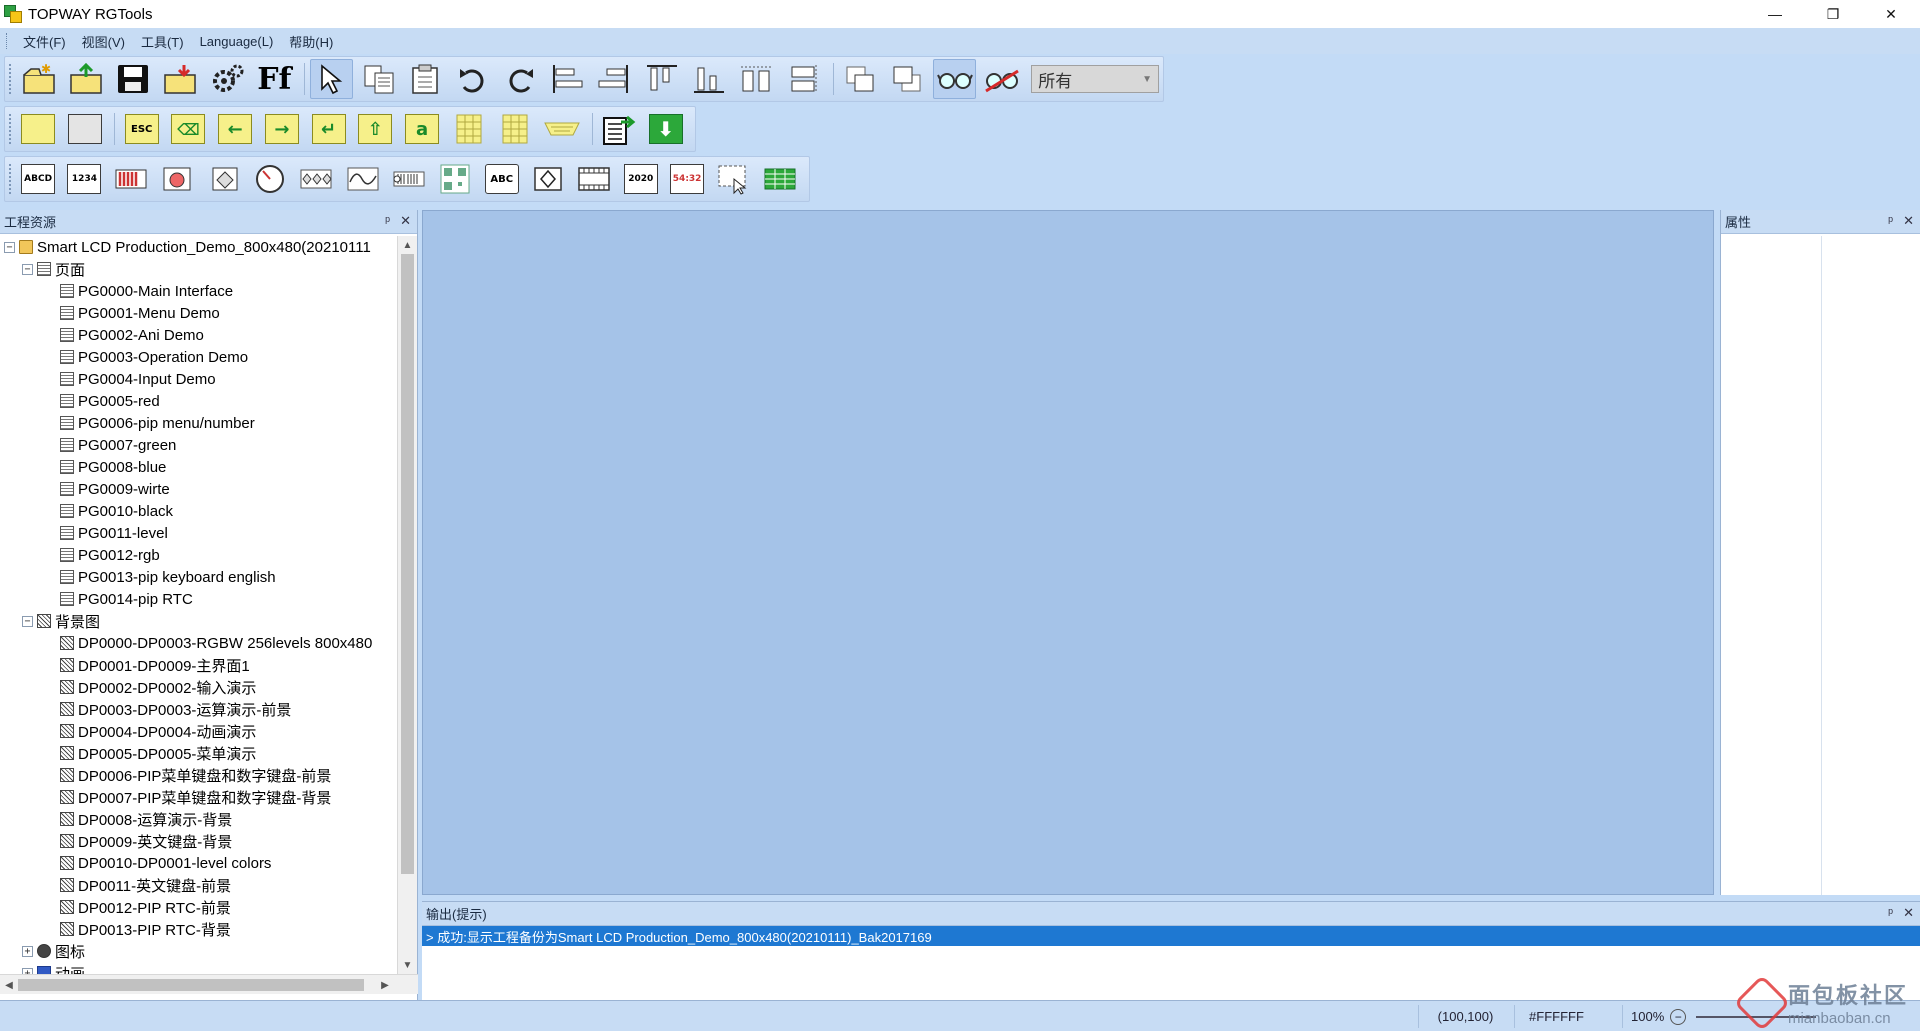 The image size is (1920, 1031). Describe the element at coordinates (472, 79) in the screenshot. I see `undo-button` at that location.